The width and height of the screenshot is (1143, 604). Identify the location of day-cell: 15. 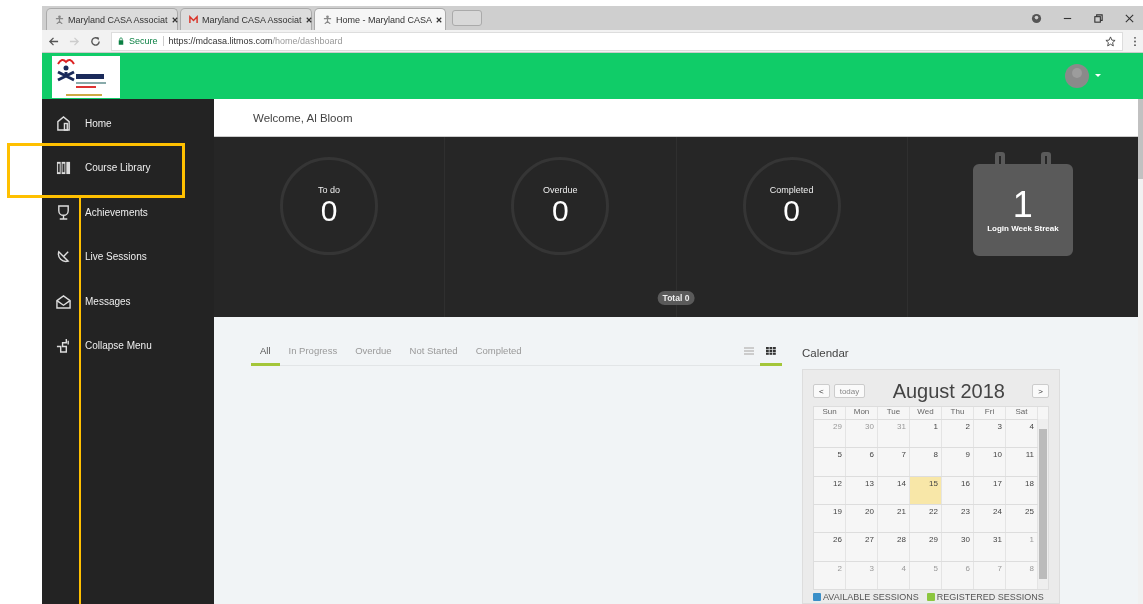
(926, 490).